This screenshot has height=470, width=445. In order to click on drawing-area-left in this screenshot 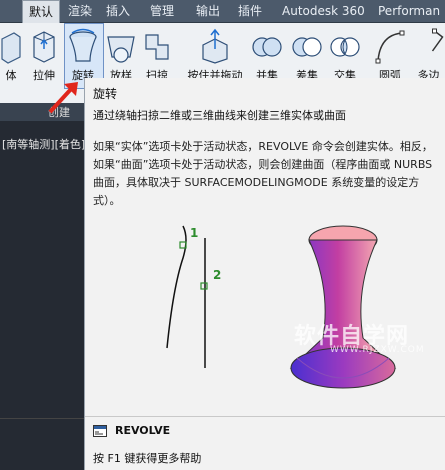, I will do `click(42, 286)`.